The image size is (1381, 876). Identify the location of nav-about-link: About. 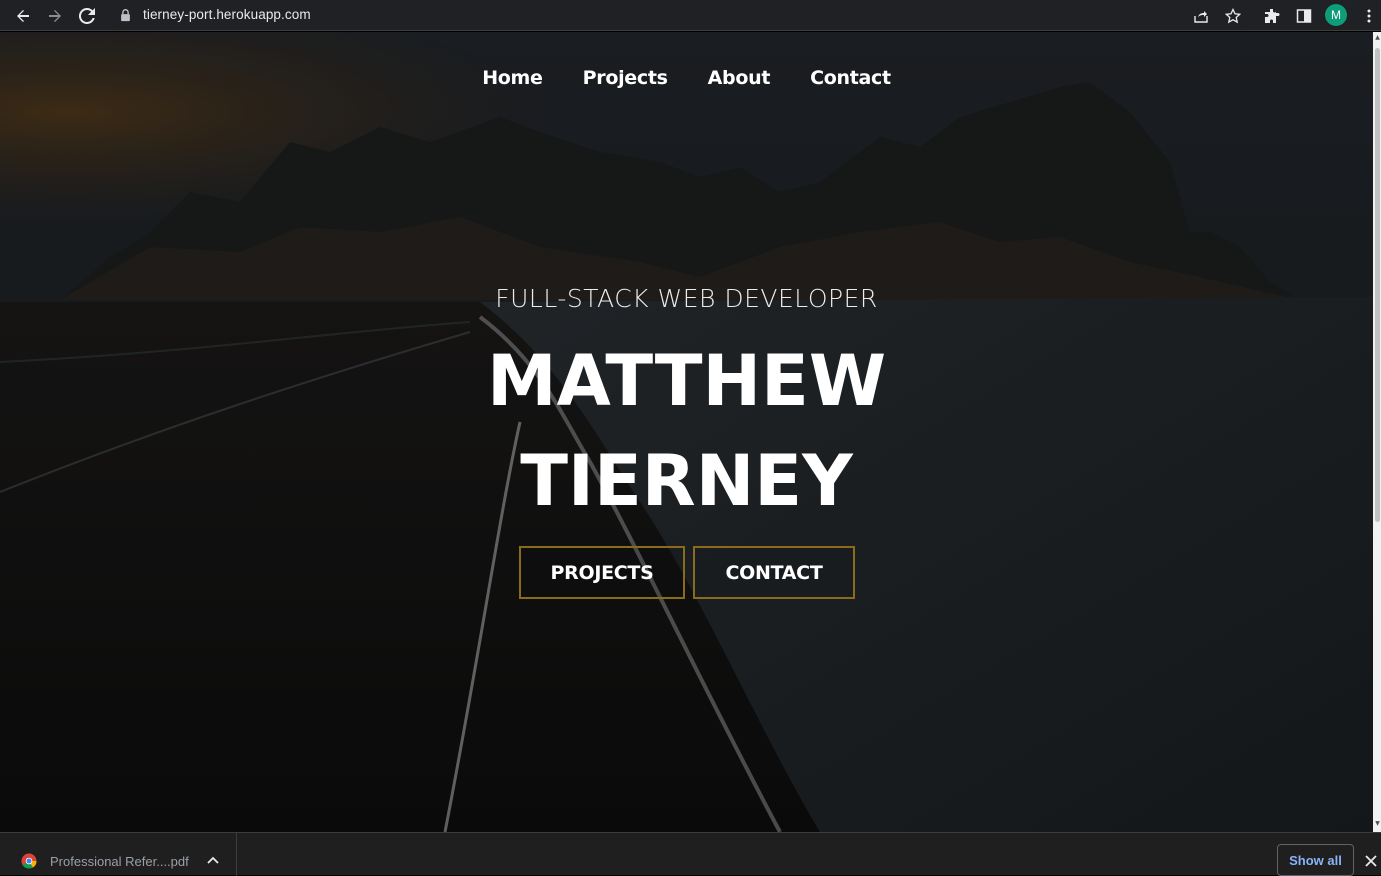
(739, 78).